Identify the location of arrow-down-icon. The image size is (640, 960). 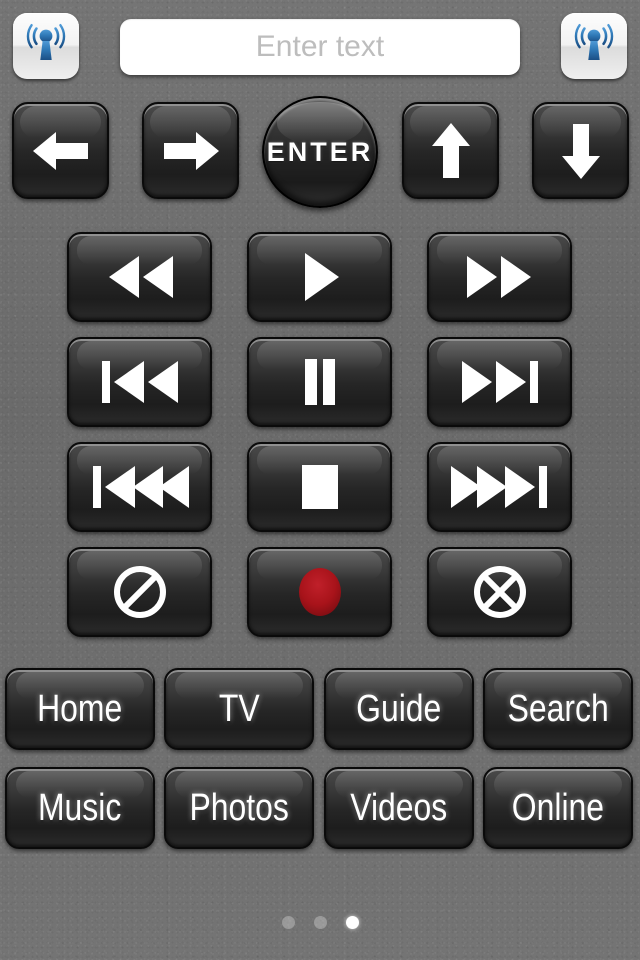
(580, 151).